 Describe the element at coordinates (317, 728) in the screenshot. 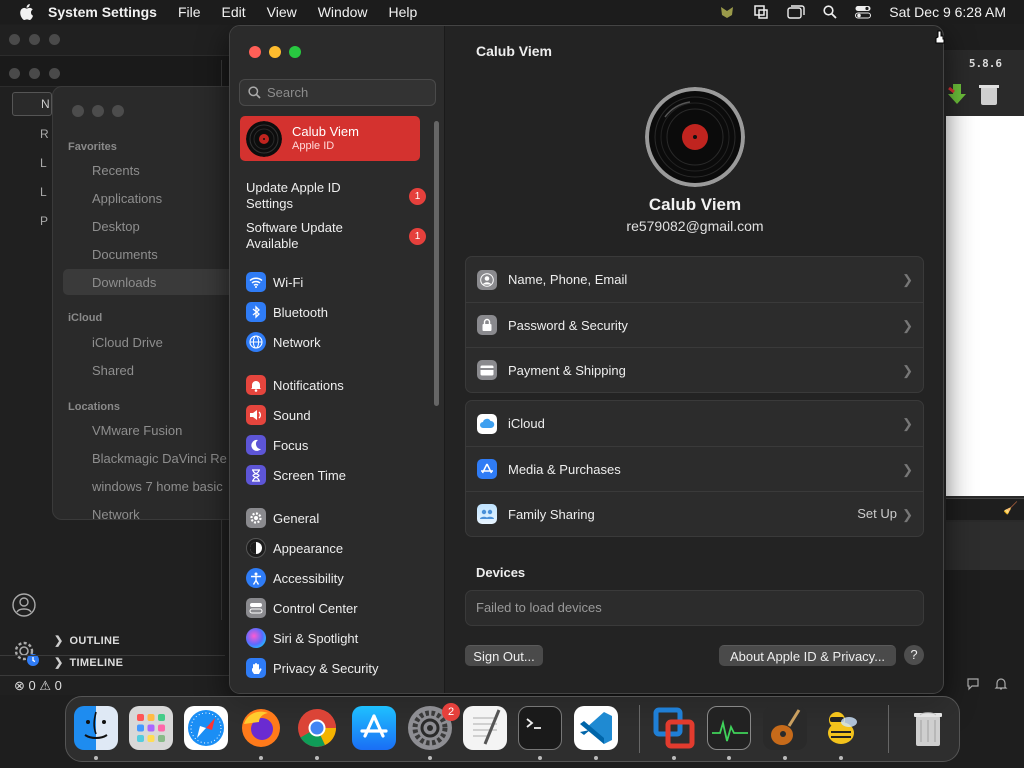

I see `dock-chrome-icon` at that location.